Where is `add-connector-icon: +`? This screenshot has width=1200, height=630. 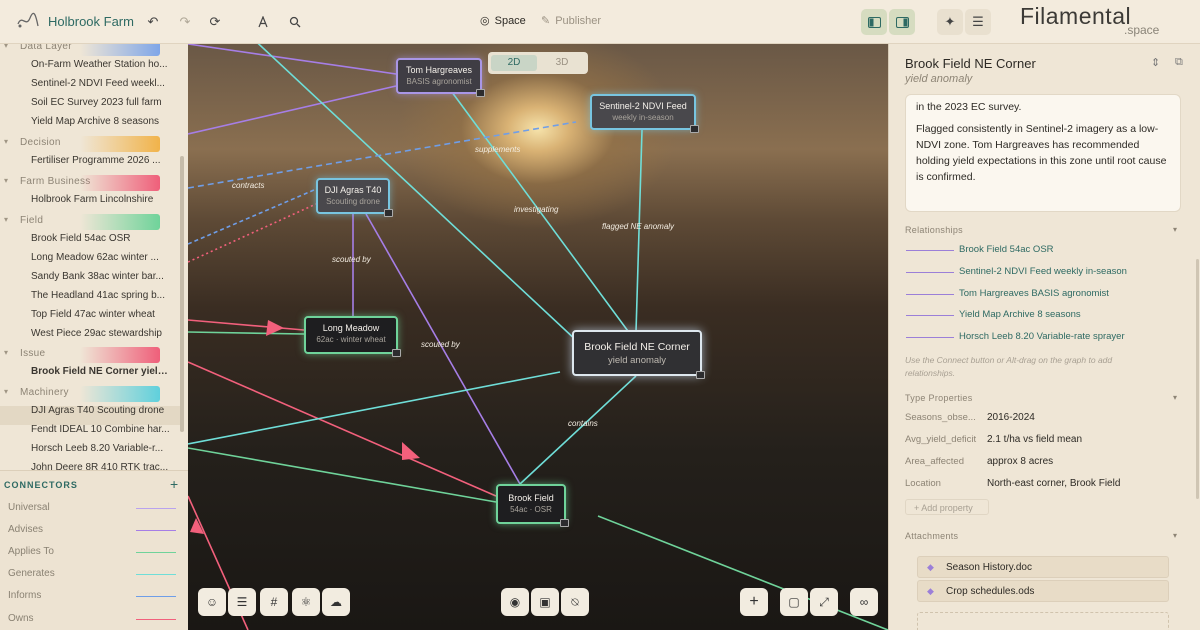 add-connector-icon: + is located at coordinates (174, 484).